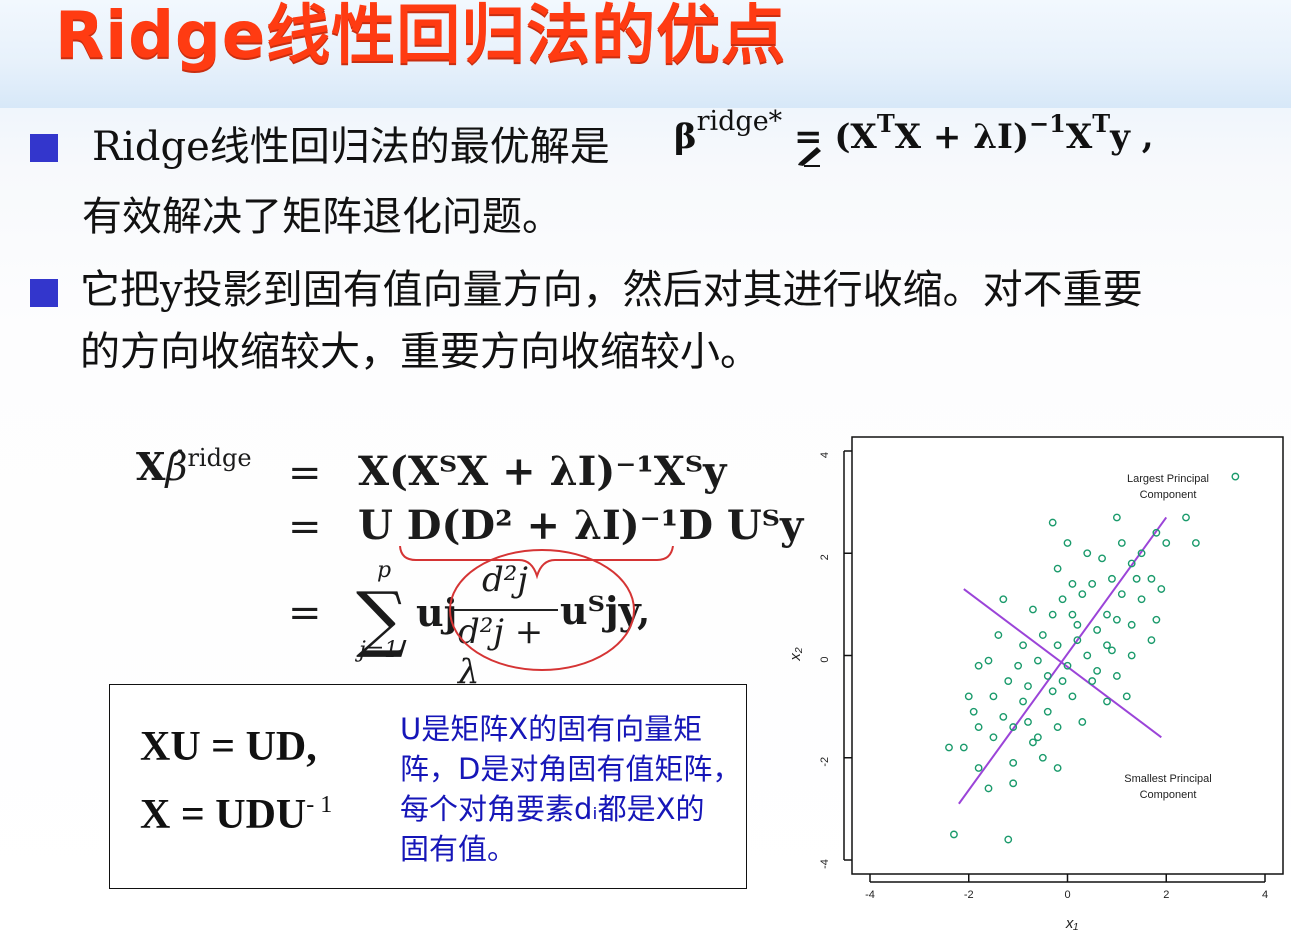  What do you see at coordinates (739, 121) in the screenshot?
I see `ridge-beta-superscript: ridge*` at bounding box center [739, 121].